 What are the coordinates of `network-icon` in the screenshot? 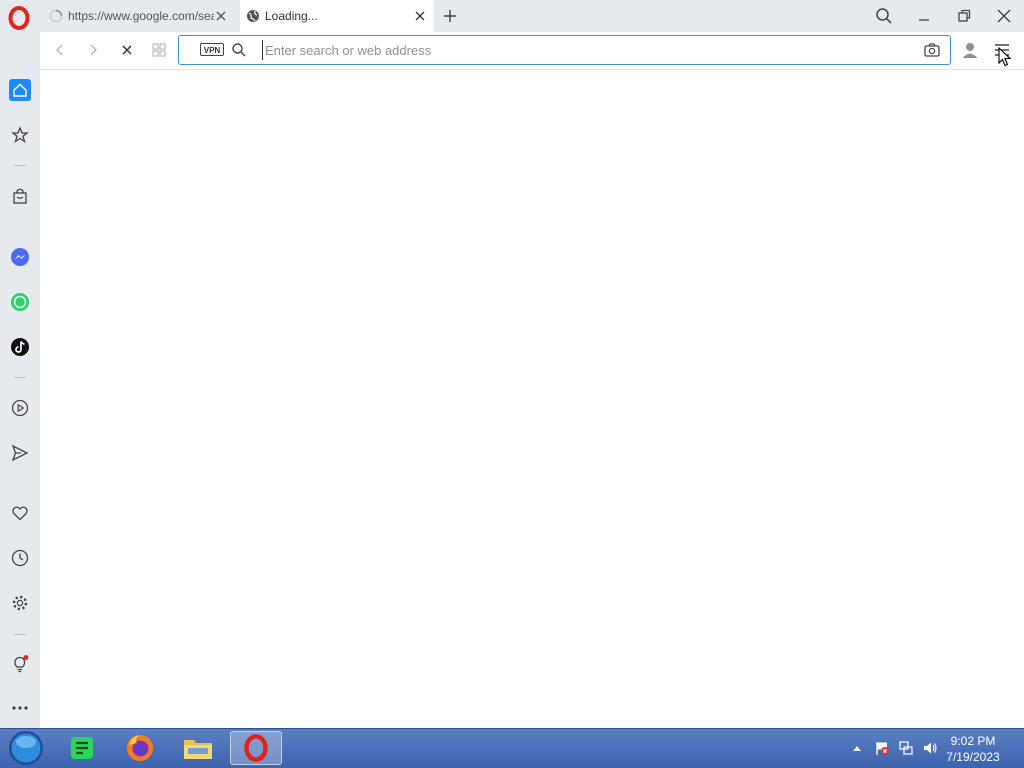 It's located at (906, 748).